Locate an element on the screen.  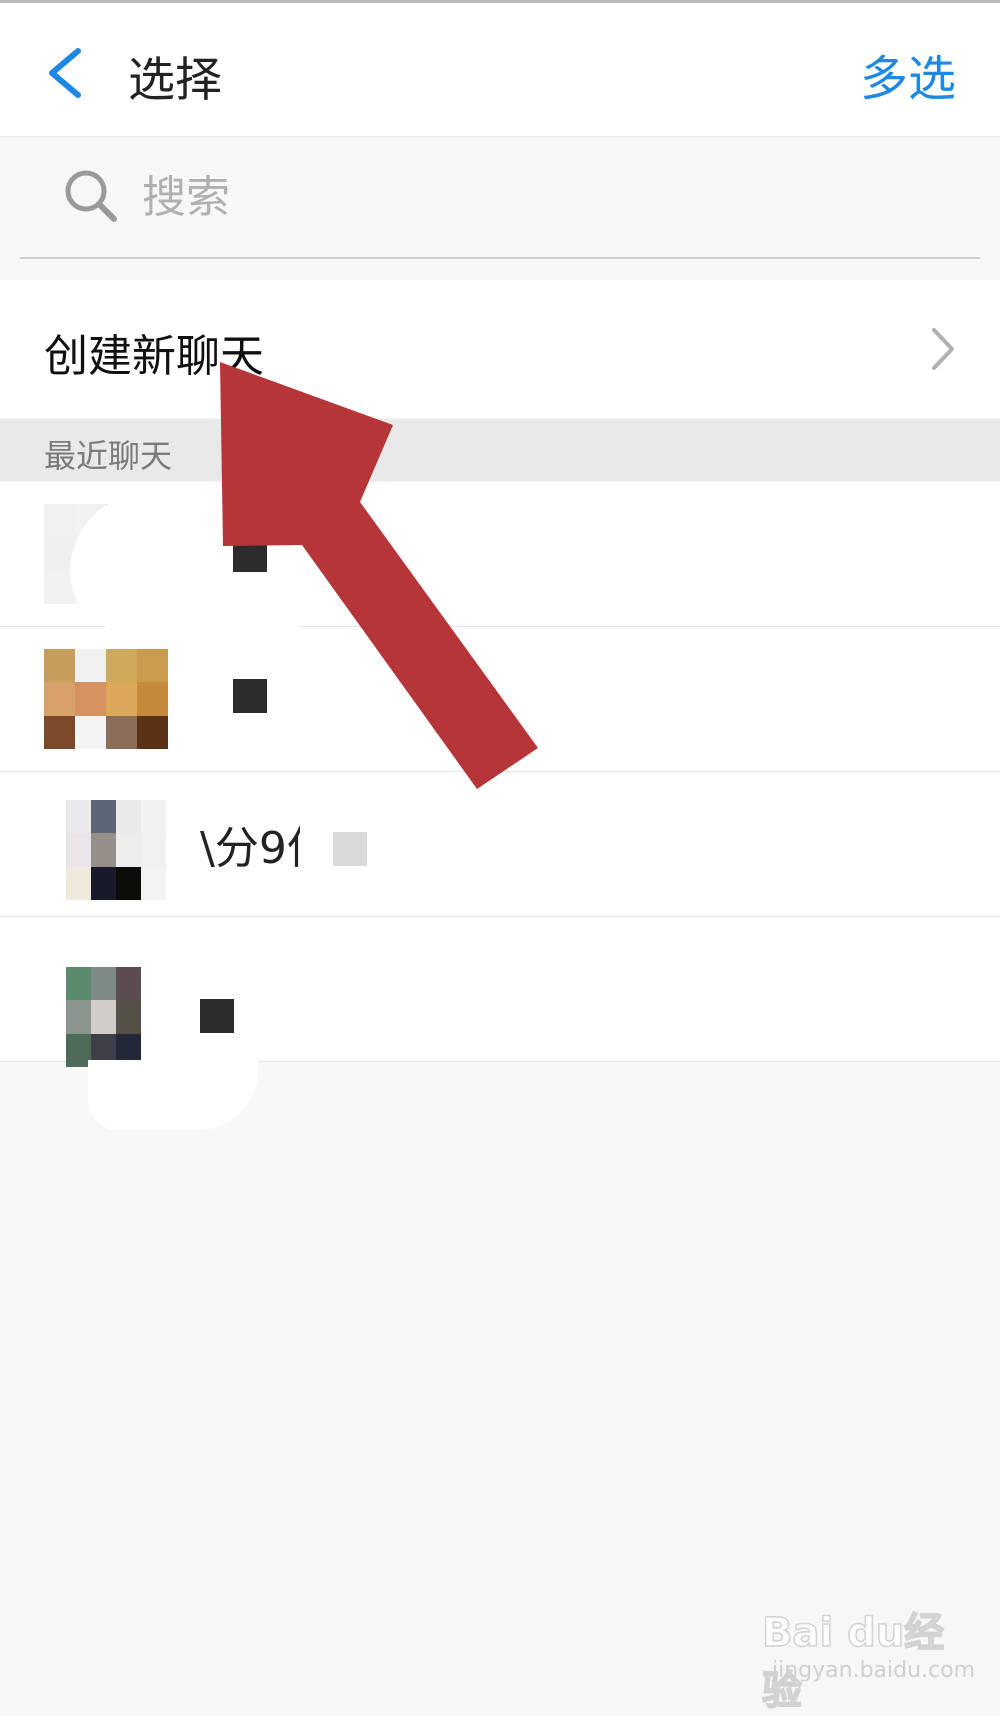
chat-list-item: \分9亿 is located at coordinates (500, 844).